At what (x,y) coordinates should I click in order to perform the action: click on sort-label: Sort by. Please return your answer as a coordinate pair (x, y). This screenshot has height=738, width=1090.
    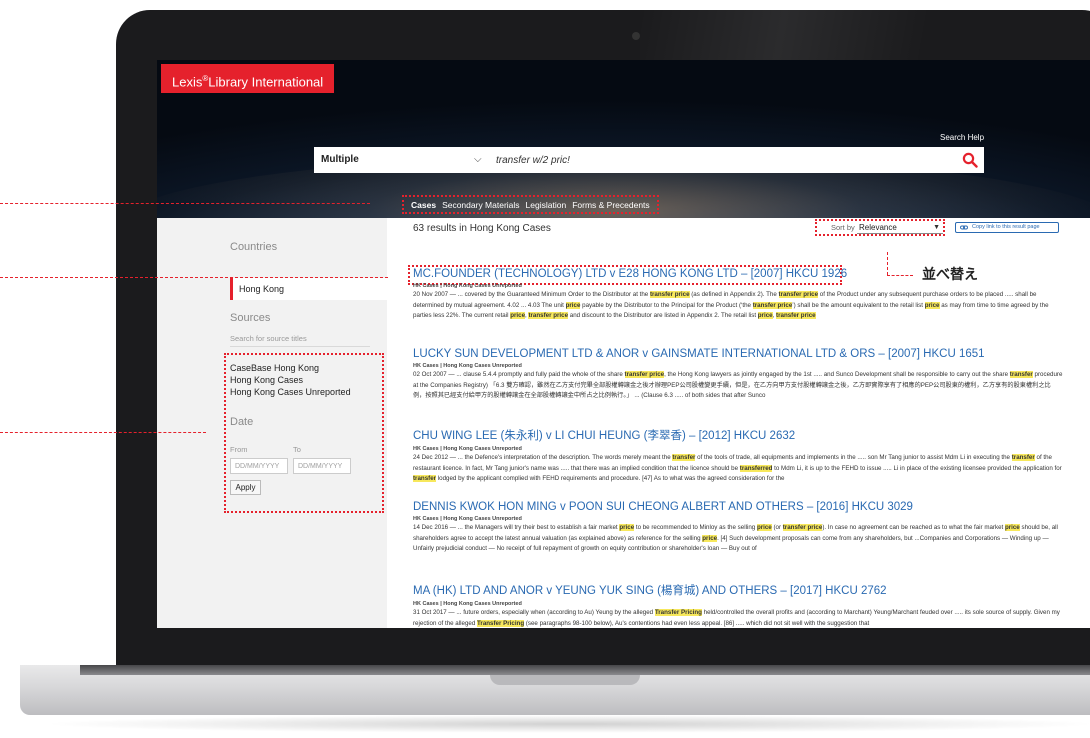
    Looking at the image, I should click on (843, 227).